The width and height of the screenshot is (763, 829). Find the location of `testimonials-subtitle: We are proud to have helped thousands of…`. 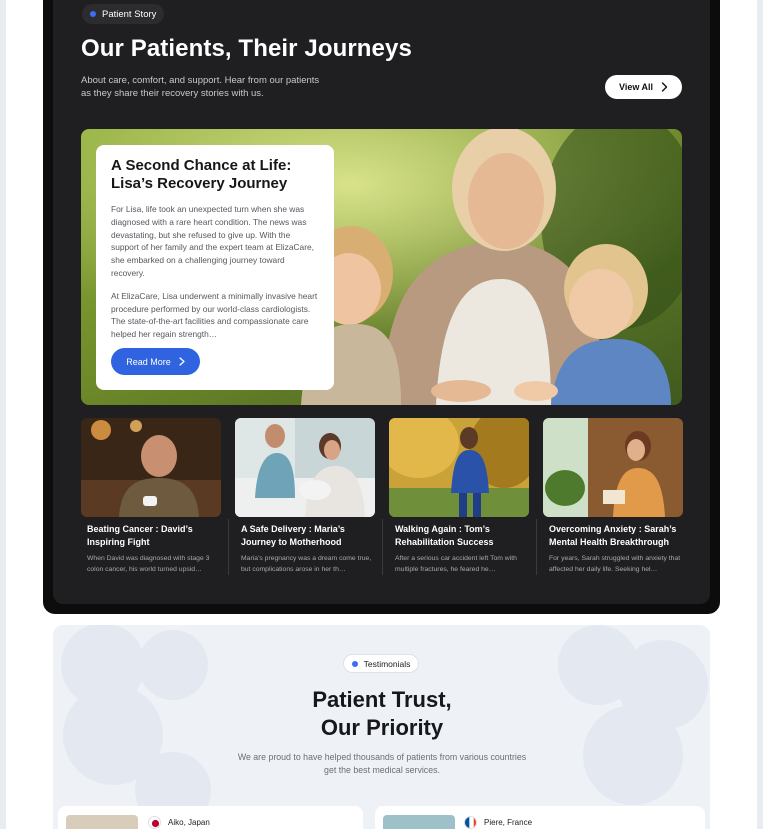

testimonials-subtitle: We are proud to have helped thousands of… is located at coordinates (382, 763).